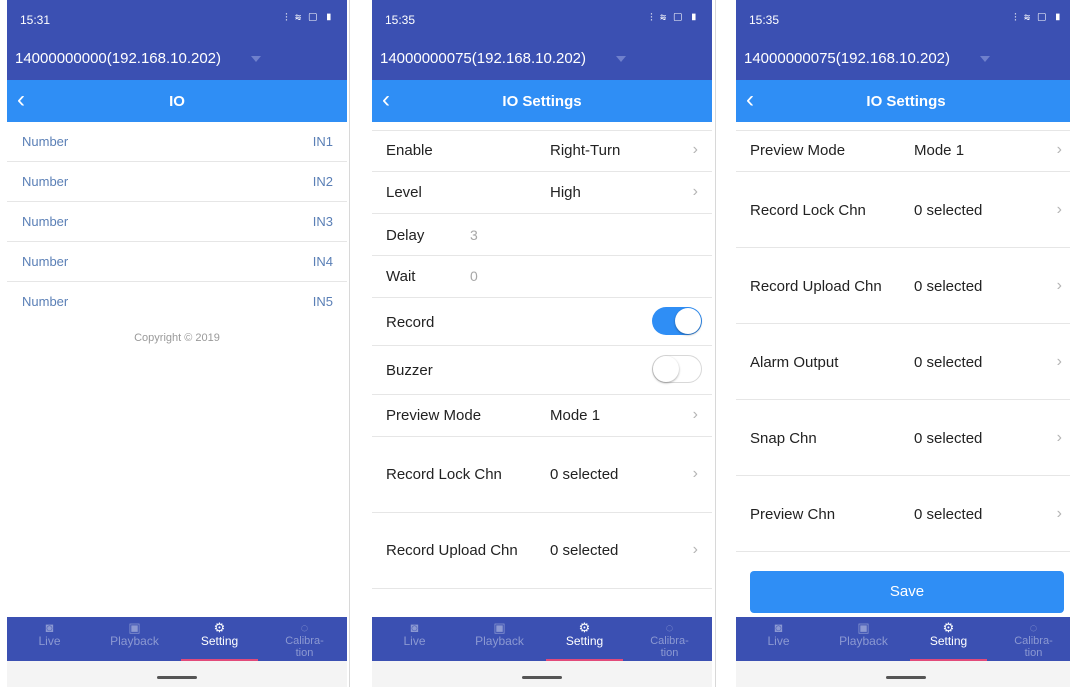 This screenshot has width=1070, height=687. What do you see at coordinates (177, 262) in the screenshot?
I see `list-item: Number IN4` at bounding box center [177, 262].